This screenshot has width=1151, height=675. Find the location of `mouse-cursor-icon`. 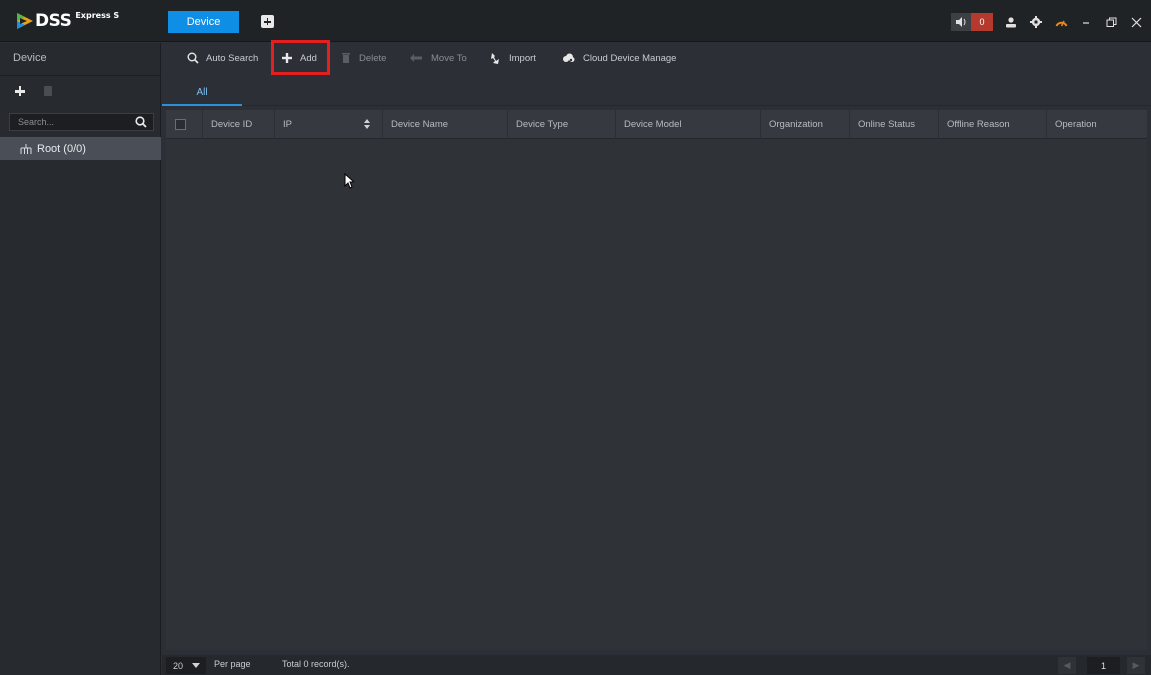

mouse-cursor-icon is located at coordinates (349, 181).